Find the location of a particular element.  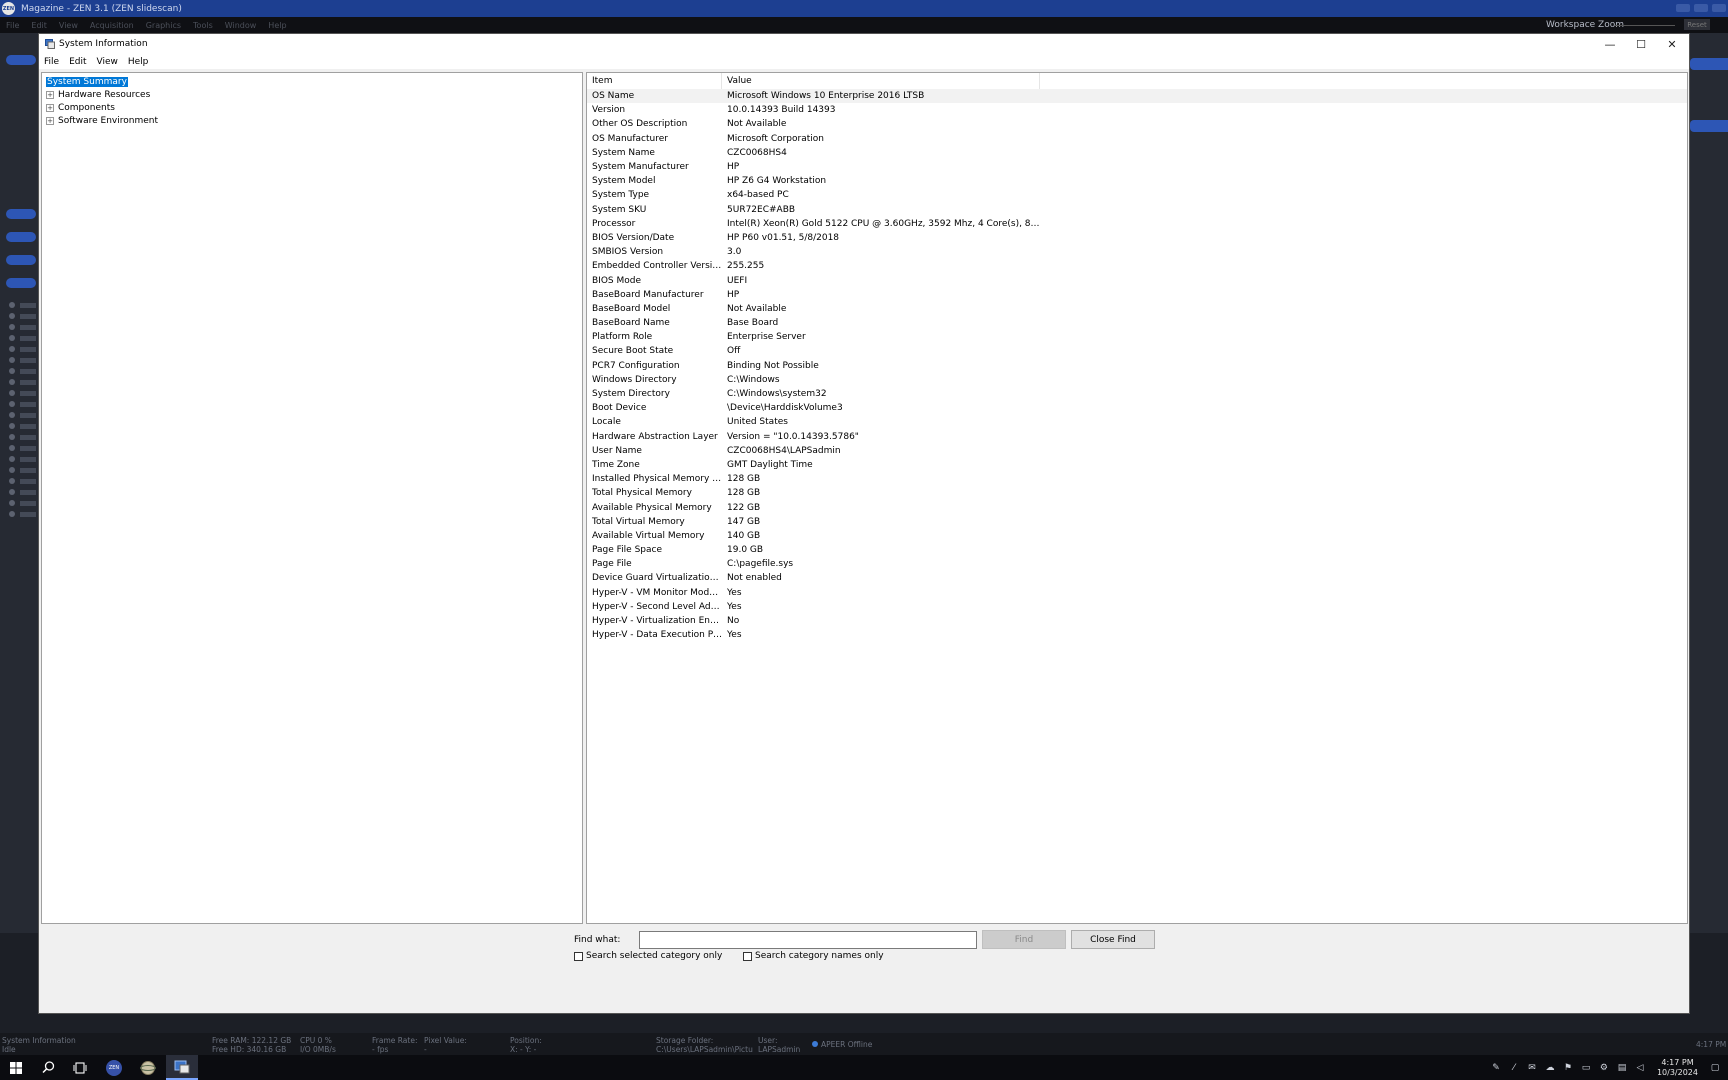

tray-volume-icon: ◁ is located at coordinates (1640, 1068).